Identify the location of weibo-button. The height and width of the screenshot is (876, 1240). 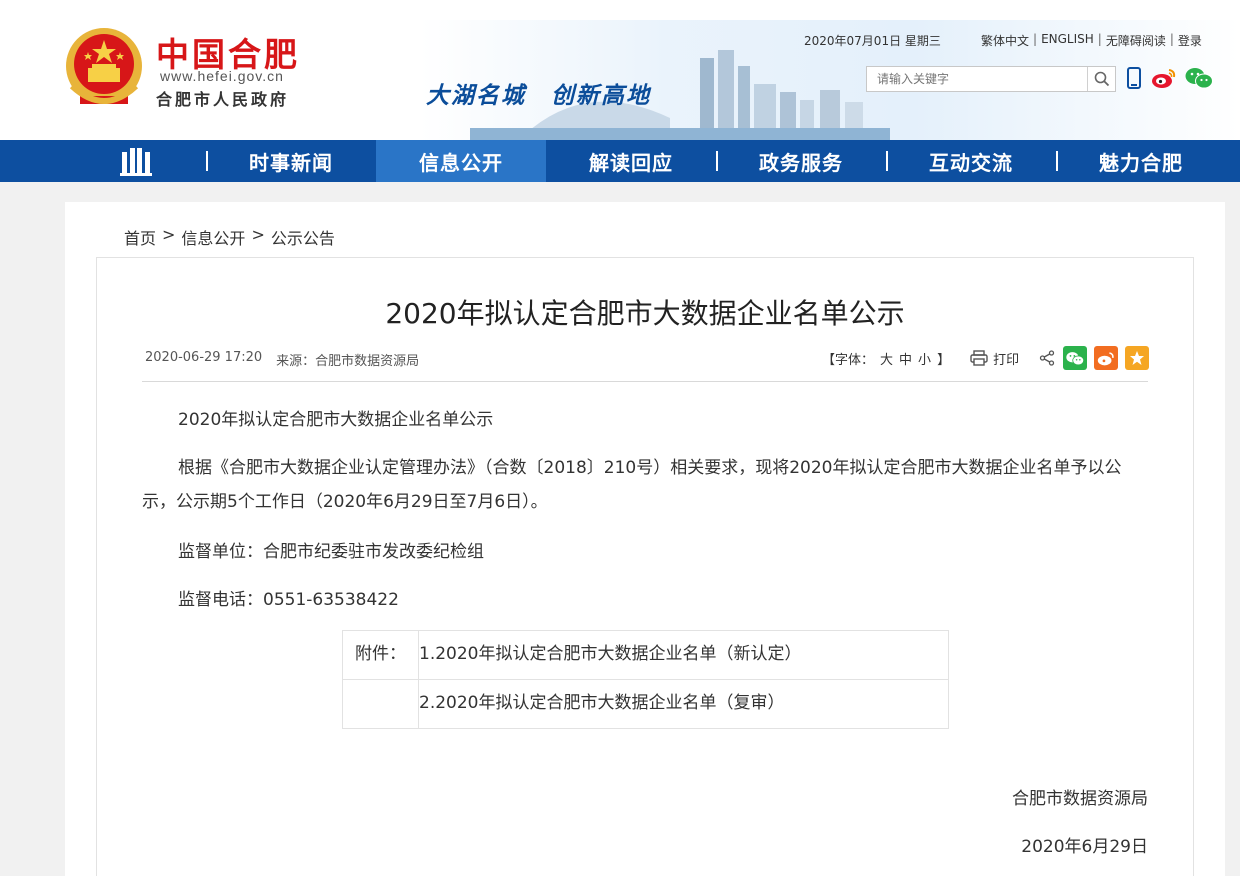
(1164, 78).